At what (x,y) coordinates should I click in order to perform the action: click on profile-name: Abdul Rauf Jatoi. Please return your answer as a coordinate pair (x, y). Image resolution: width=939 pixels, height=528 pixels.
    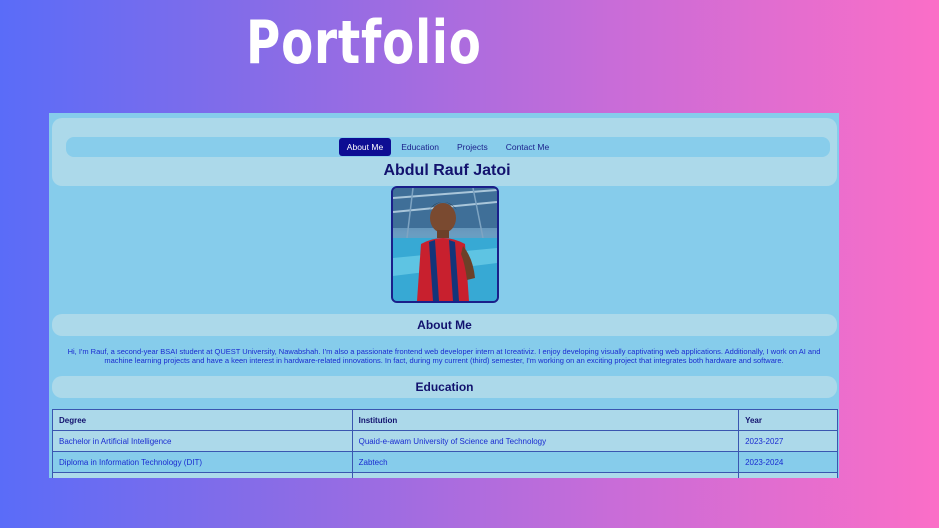
    Looking at the image, I should click on (447, 170).